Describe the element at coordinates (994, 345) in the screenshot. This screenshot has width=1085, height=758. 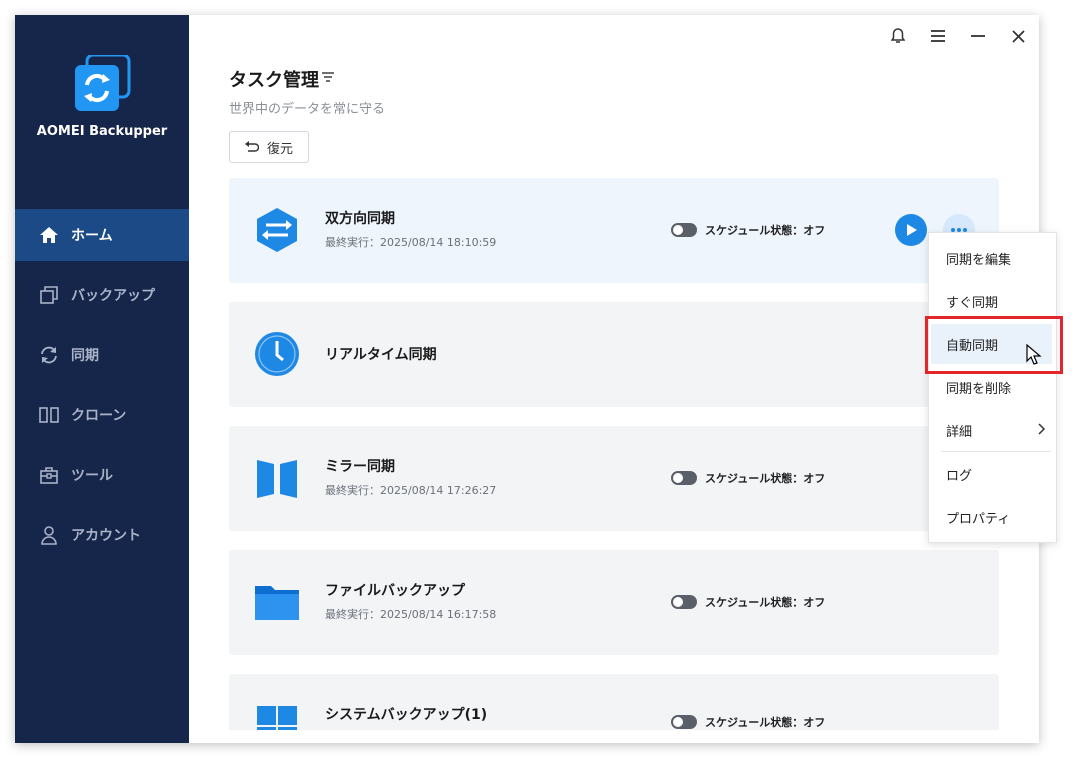
I see `highlight-box` at that location.